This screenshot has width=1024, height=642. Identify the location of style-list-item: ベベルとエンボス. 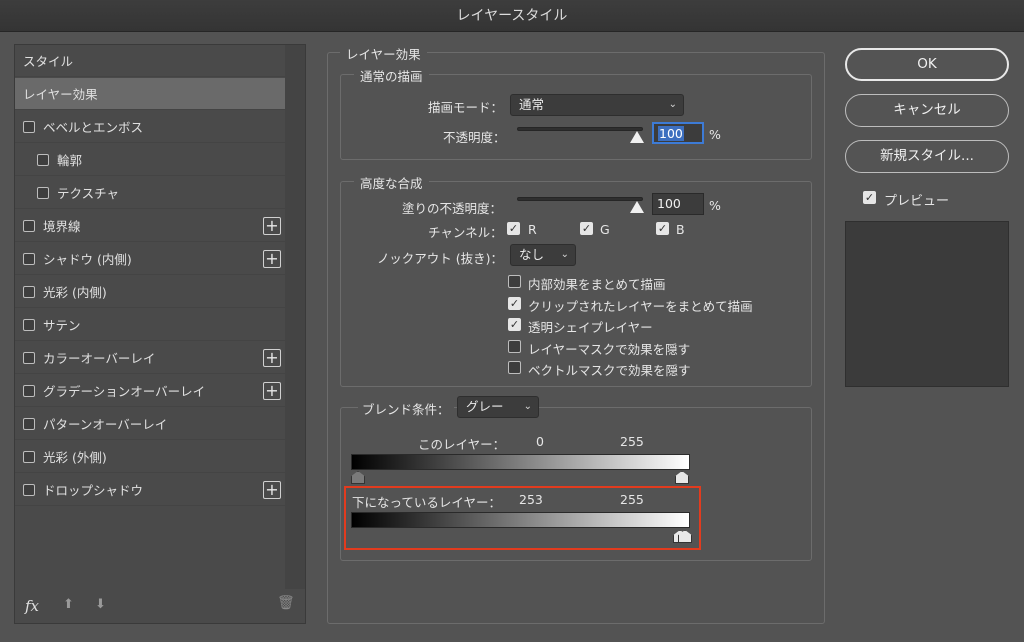
(150, 127).